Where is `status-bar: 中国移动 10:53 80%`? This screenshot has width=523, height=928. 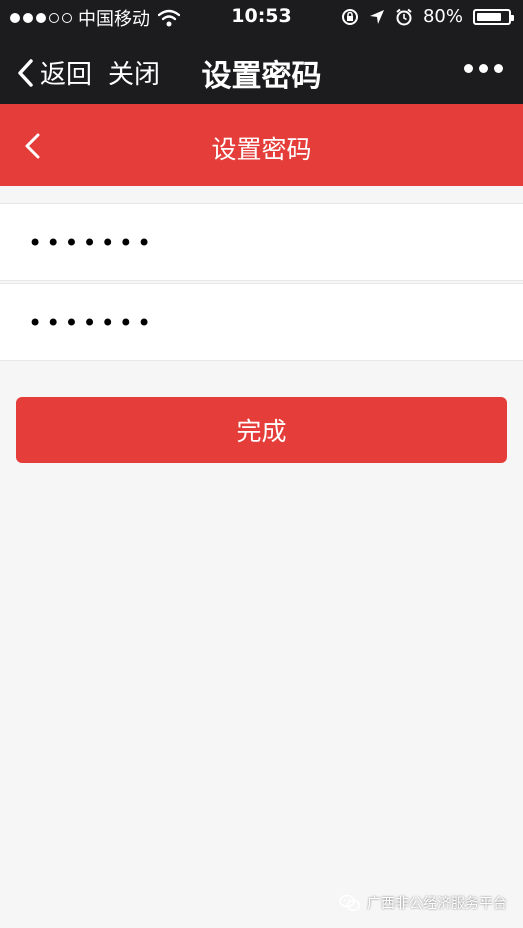 status-bar: 中国移动 10:53 80% is located at coordinates (261, 17).